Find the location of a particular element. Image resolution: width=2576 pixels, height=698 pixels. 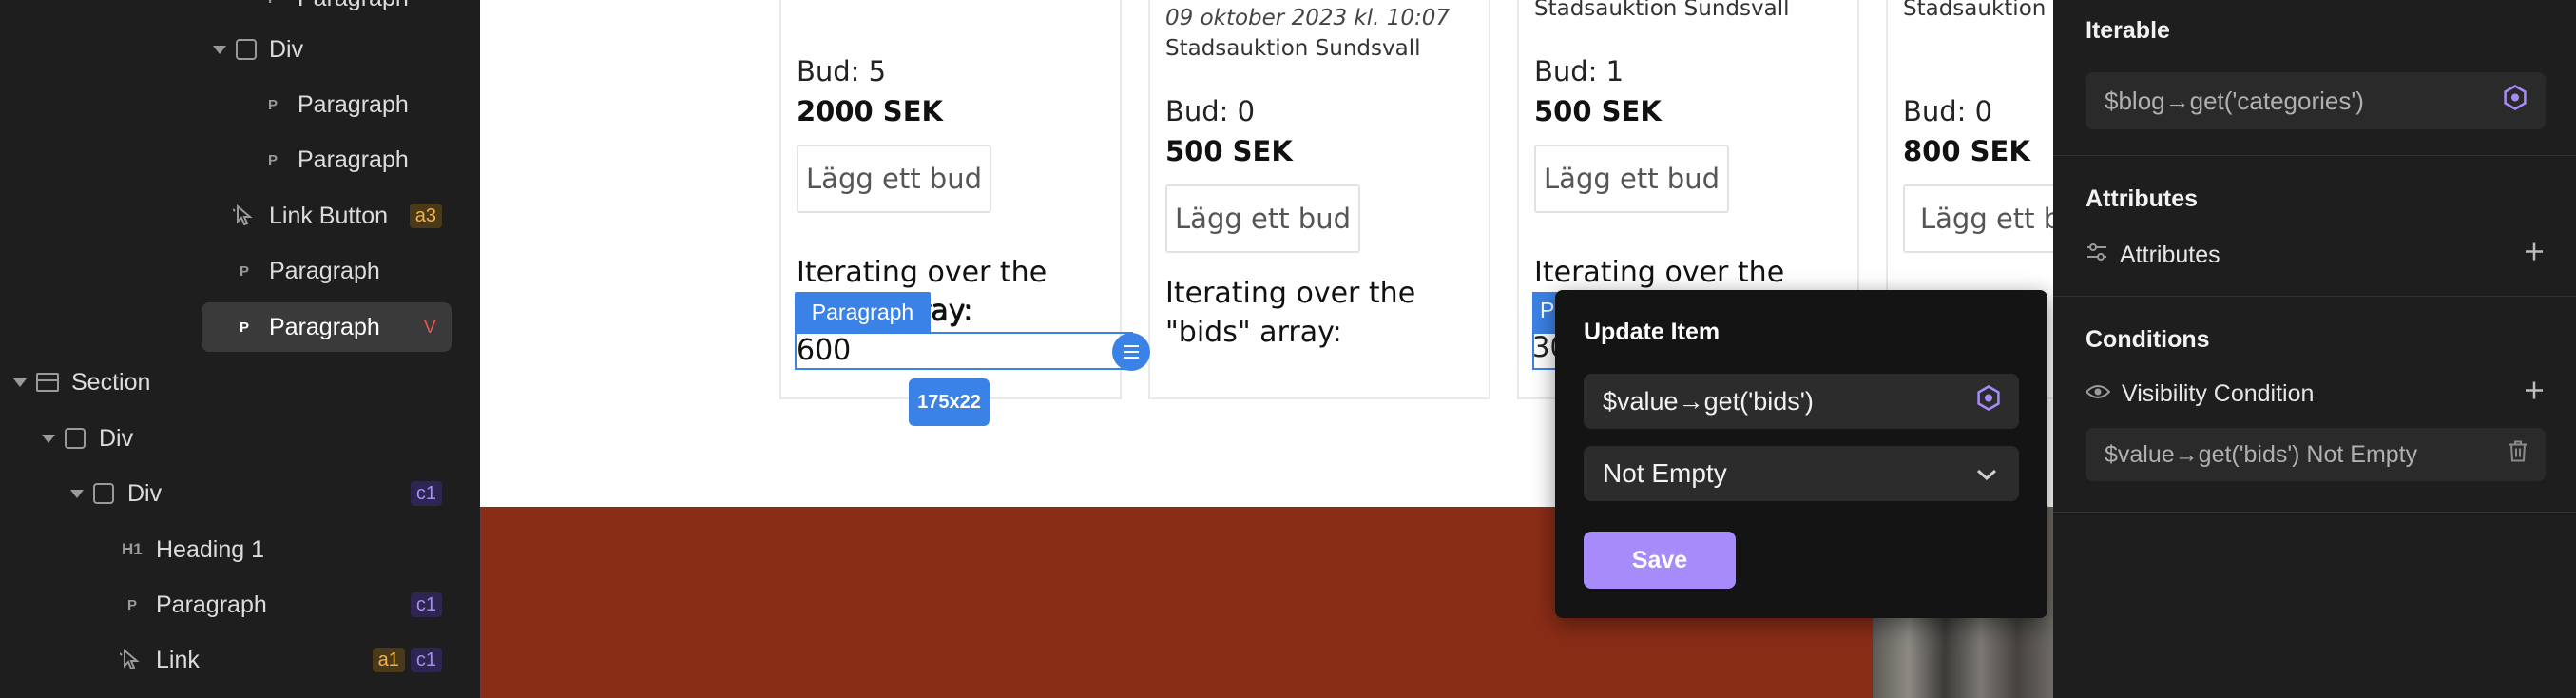

selected-element-label: Paragraph is located at coordinates (863, 312).